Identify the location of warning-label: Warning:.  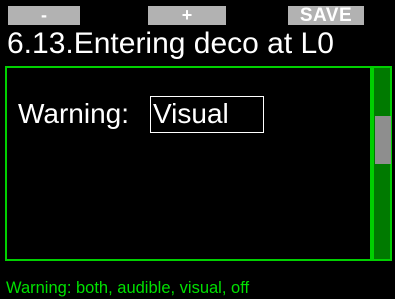
(74, 113).